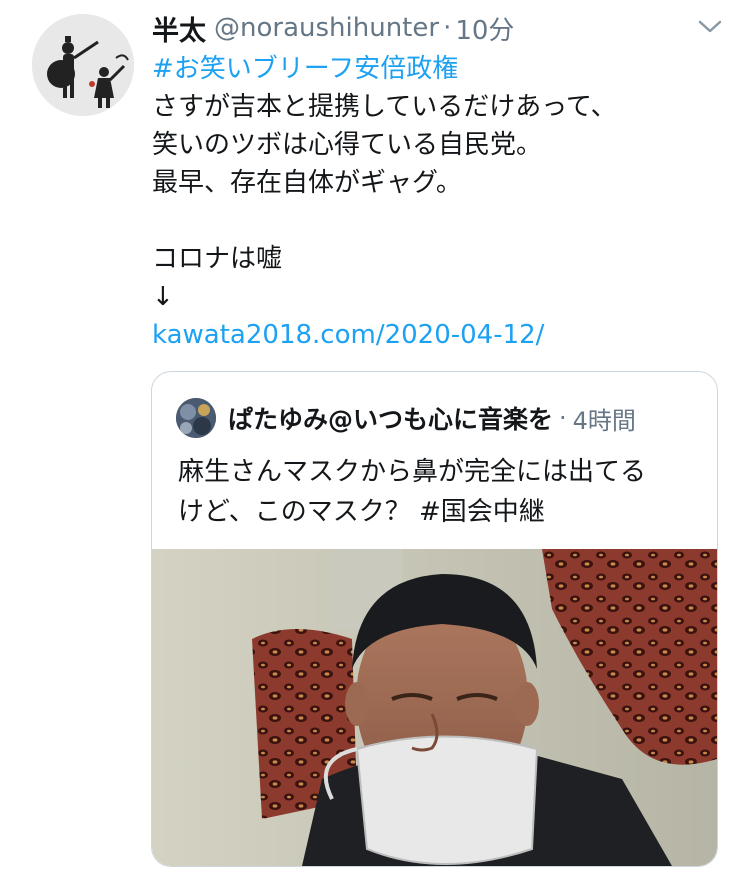 This screenshot has width=750, height=876. Describe the element at coordinates (347, 145) in the screenshot. I see `text-line: 笑いのツボは心得ている自民党。` at that location.